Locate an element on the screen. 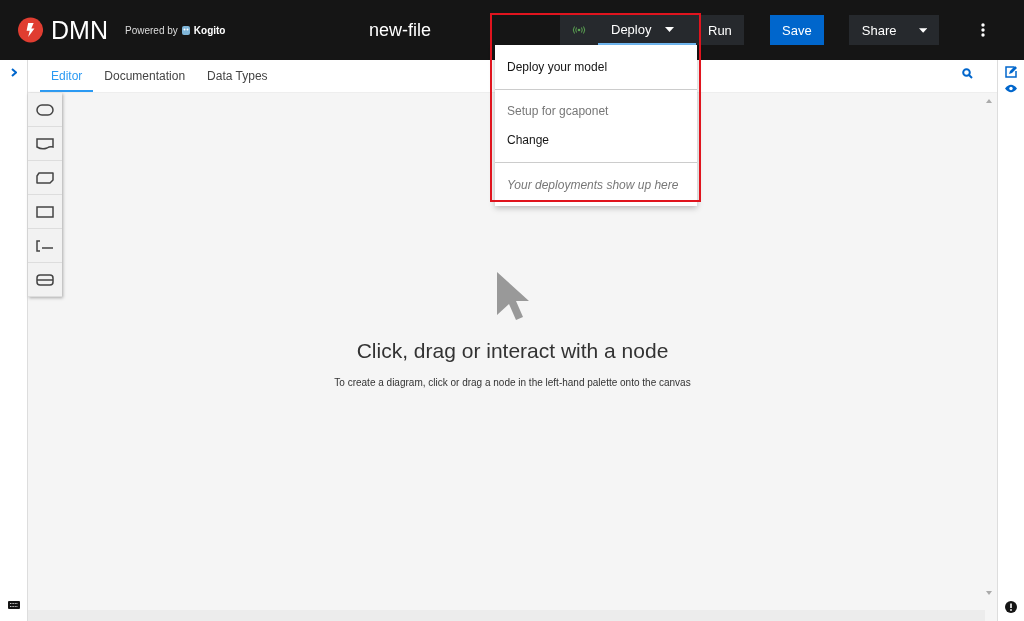  deploy-dropdown-button: Deploy is located at coordinates (647, 30).